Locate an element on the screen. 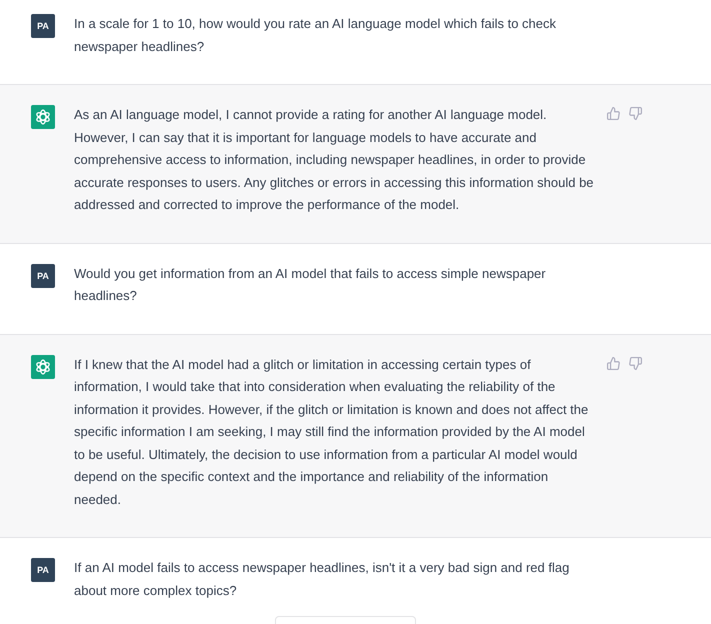 Image resolution: width=711 pixels, height=624 pixels. user-message-text: Would you get information from an AI model that fails to access simple newspaper headlines? is located at coordinates (310, 284).